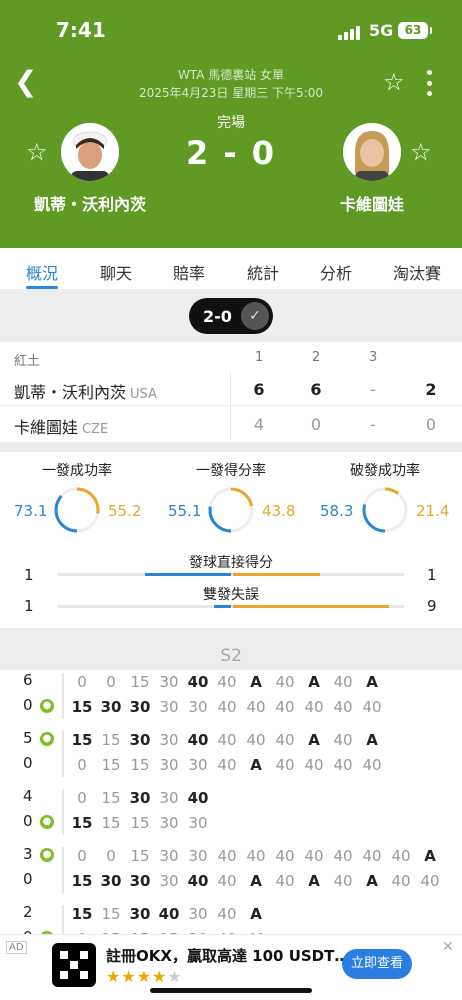  Describe the element at coordinates (372, 152) in the screenshot. I see `player2-avatar` at that location.